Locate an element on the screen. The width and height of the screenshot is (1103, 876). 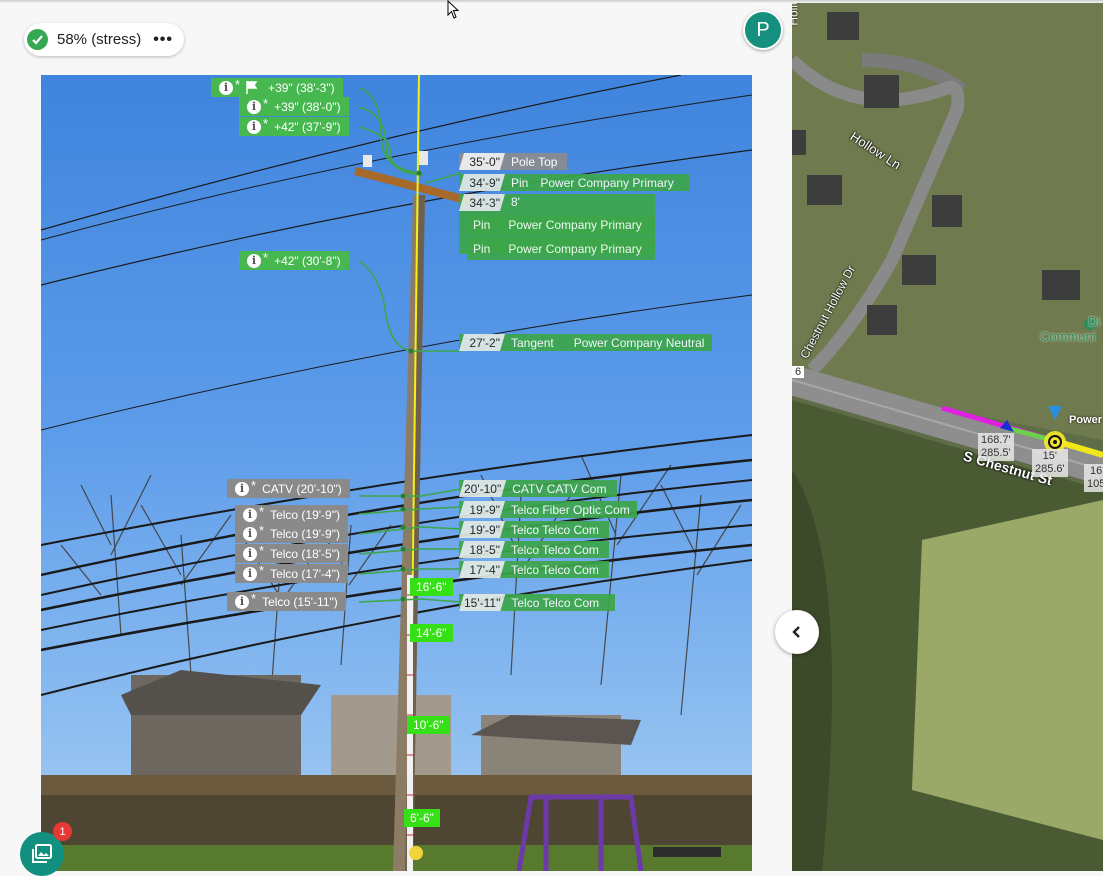
power-label: Power is located at coordinates (1086, 420).